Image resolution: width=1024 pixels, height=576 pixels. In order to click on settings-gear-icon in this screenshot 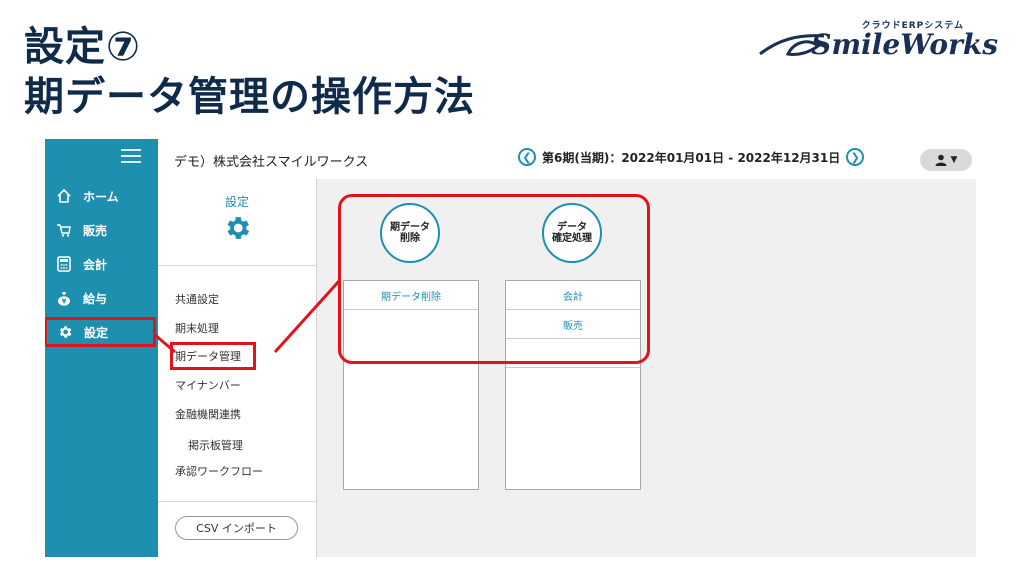, I will do `click(238, 228)`.